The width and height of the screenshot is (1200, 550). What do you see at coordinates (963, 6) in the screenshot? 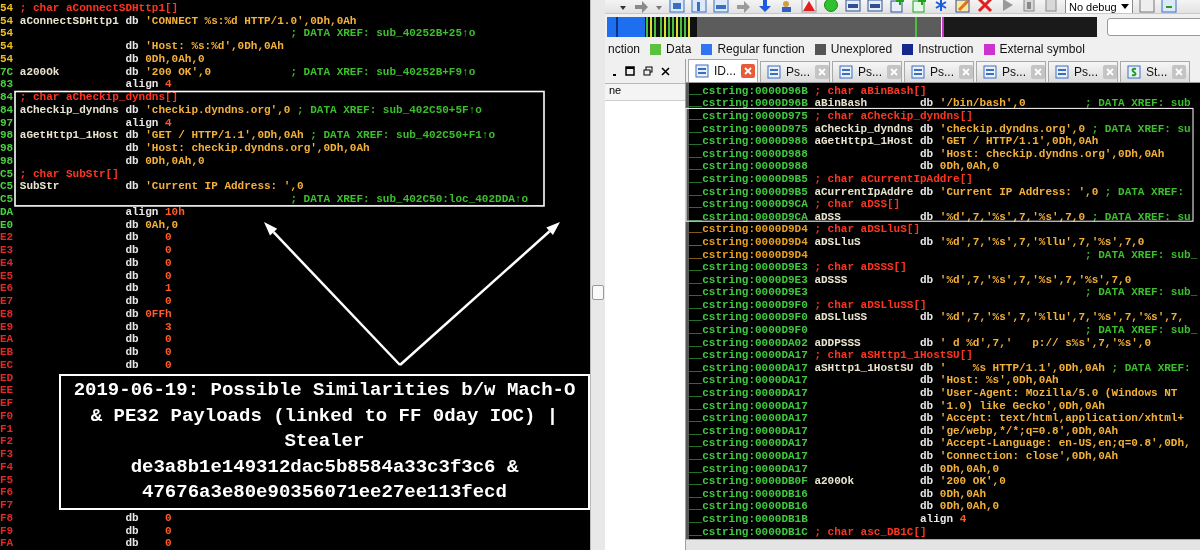
I see `pencil-icon` at bounding box center [963, 6].